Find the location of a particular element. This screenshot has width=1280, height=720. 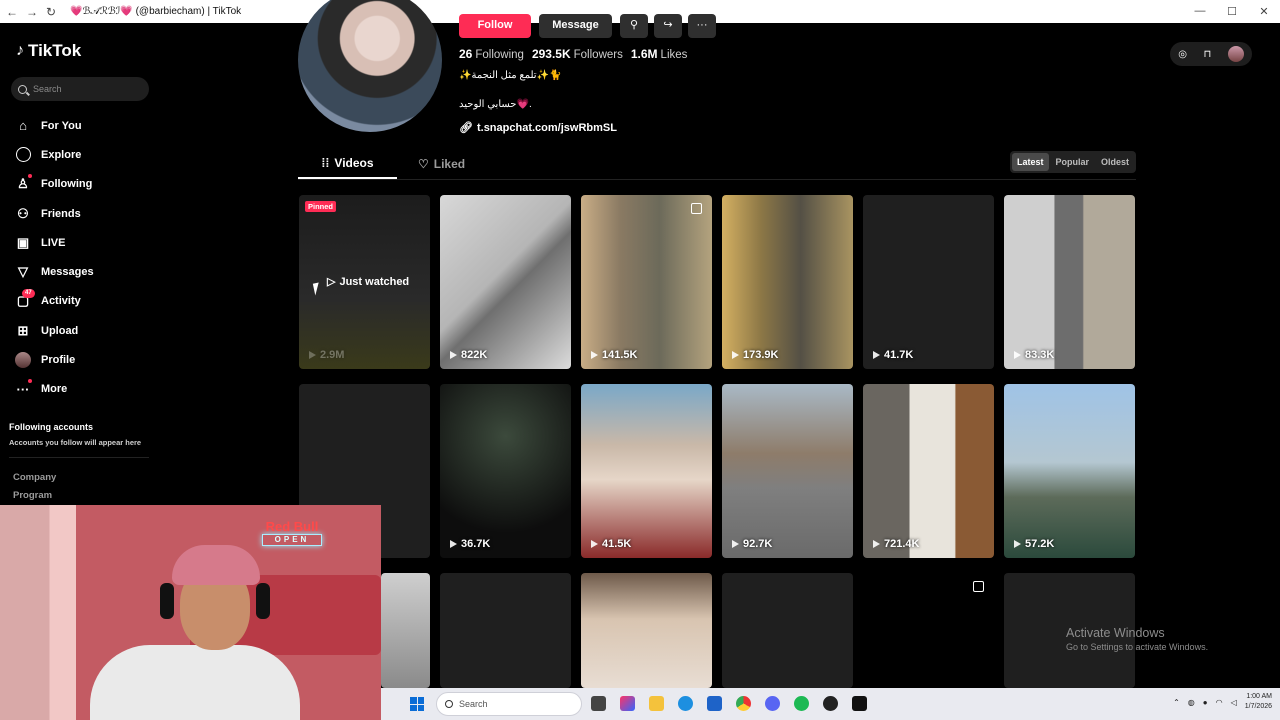

coins-icon: ◎ is located at coordinates (1182, 54).